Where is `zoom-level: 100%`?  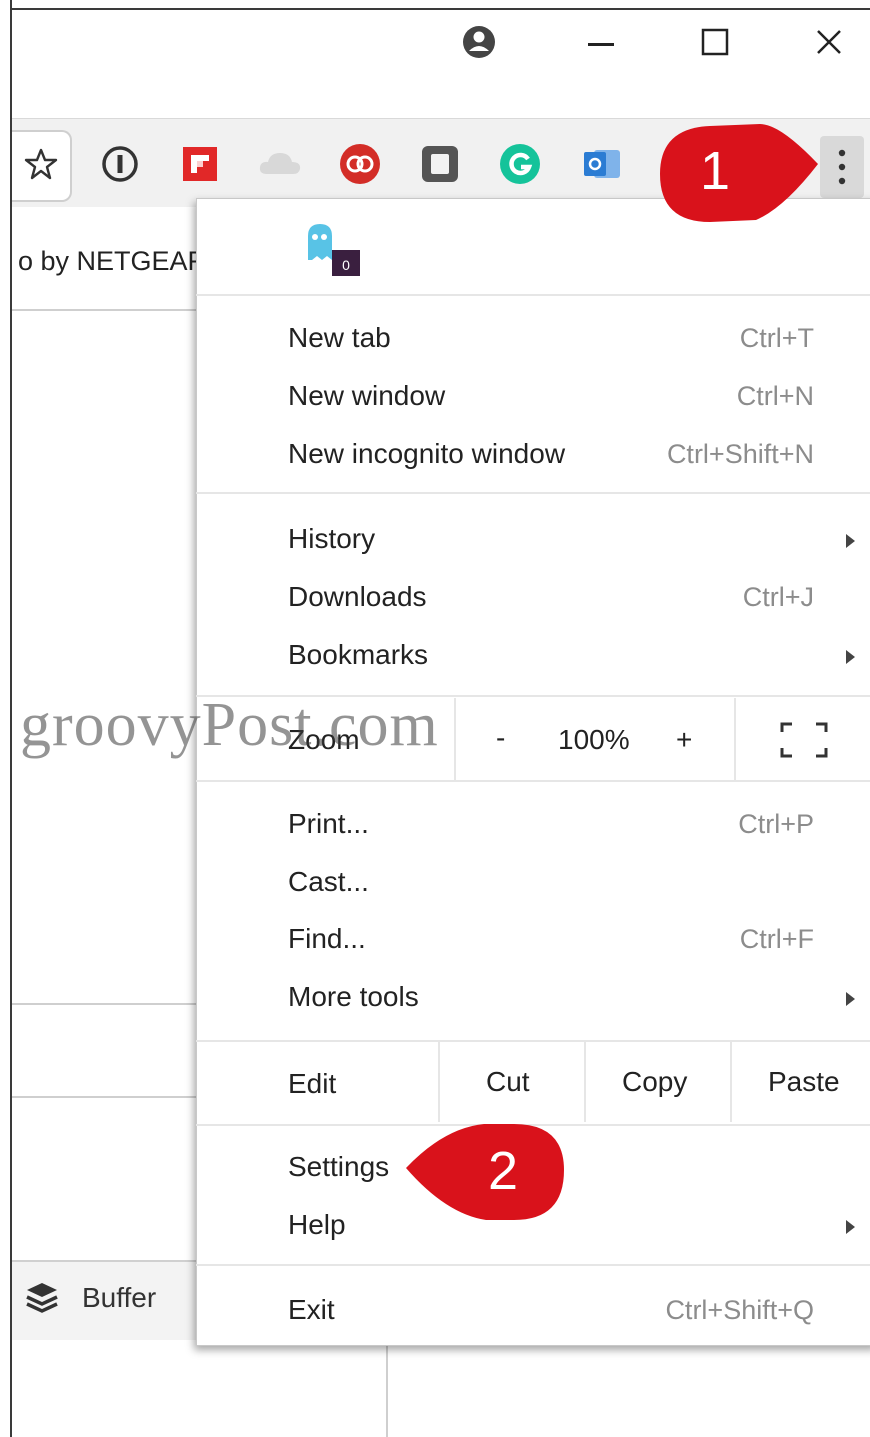 zoom-level: 100% is located at coordinates (594, 739).